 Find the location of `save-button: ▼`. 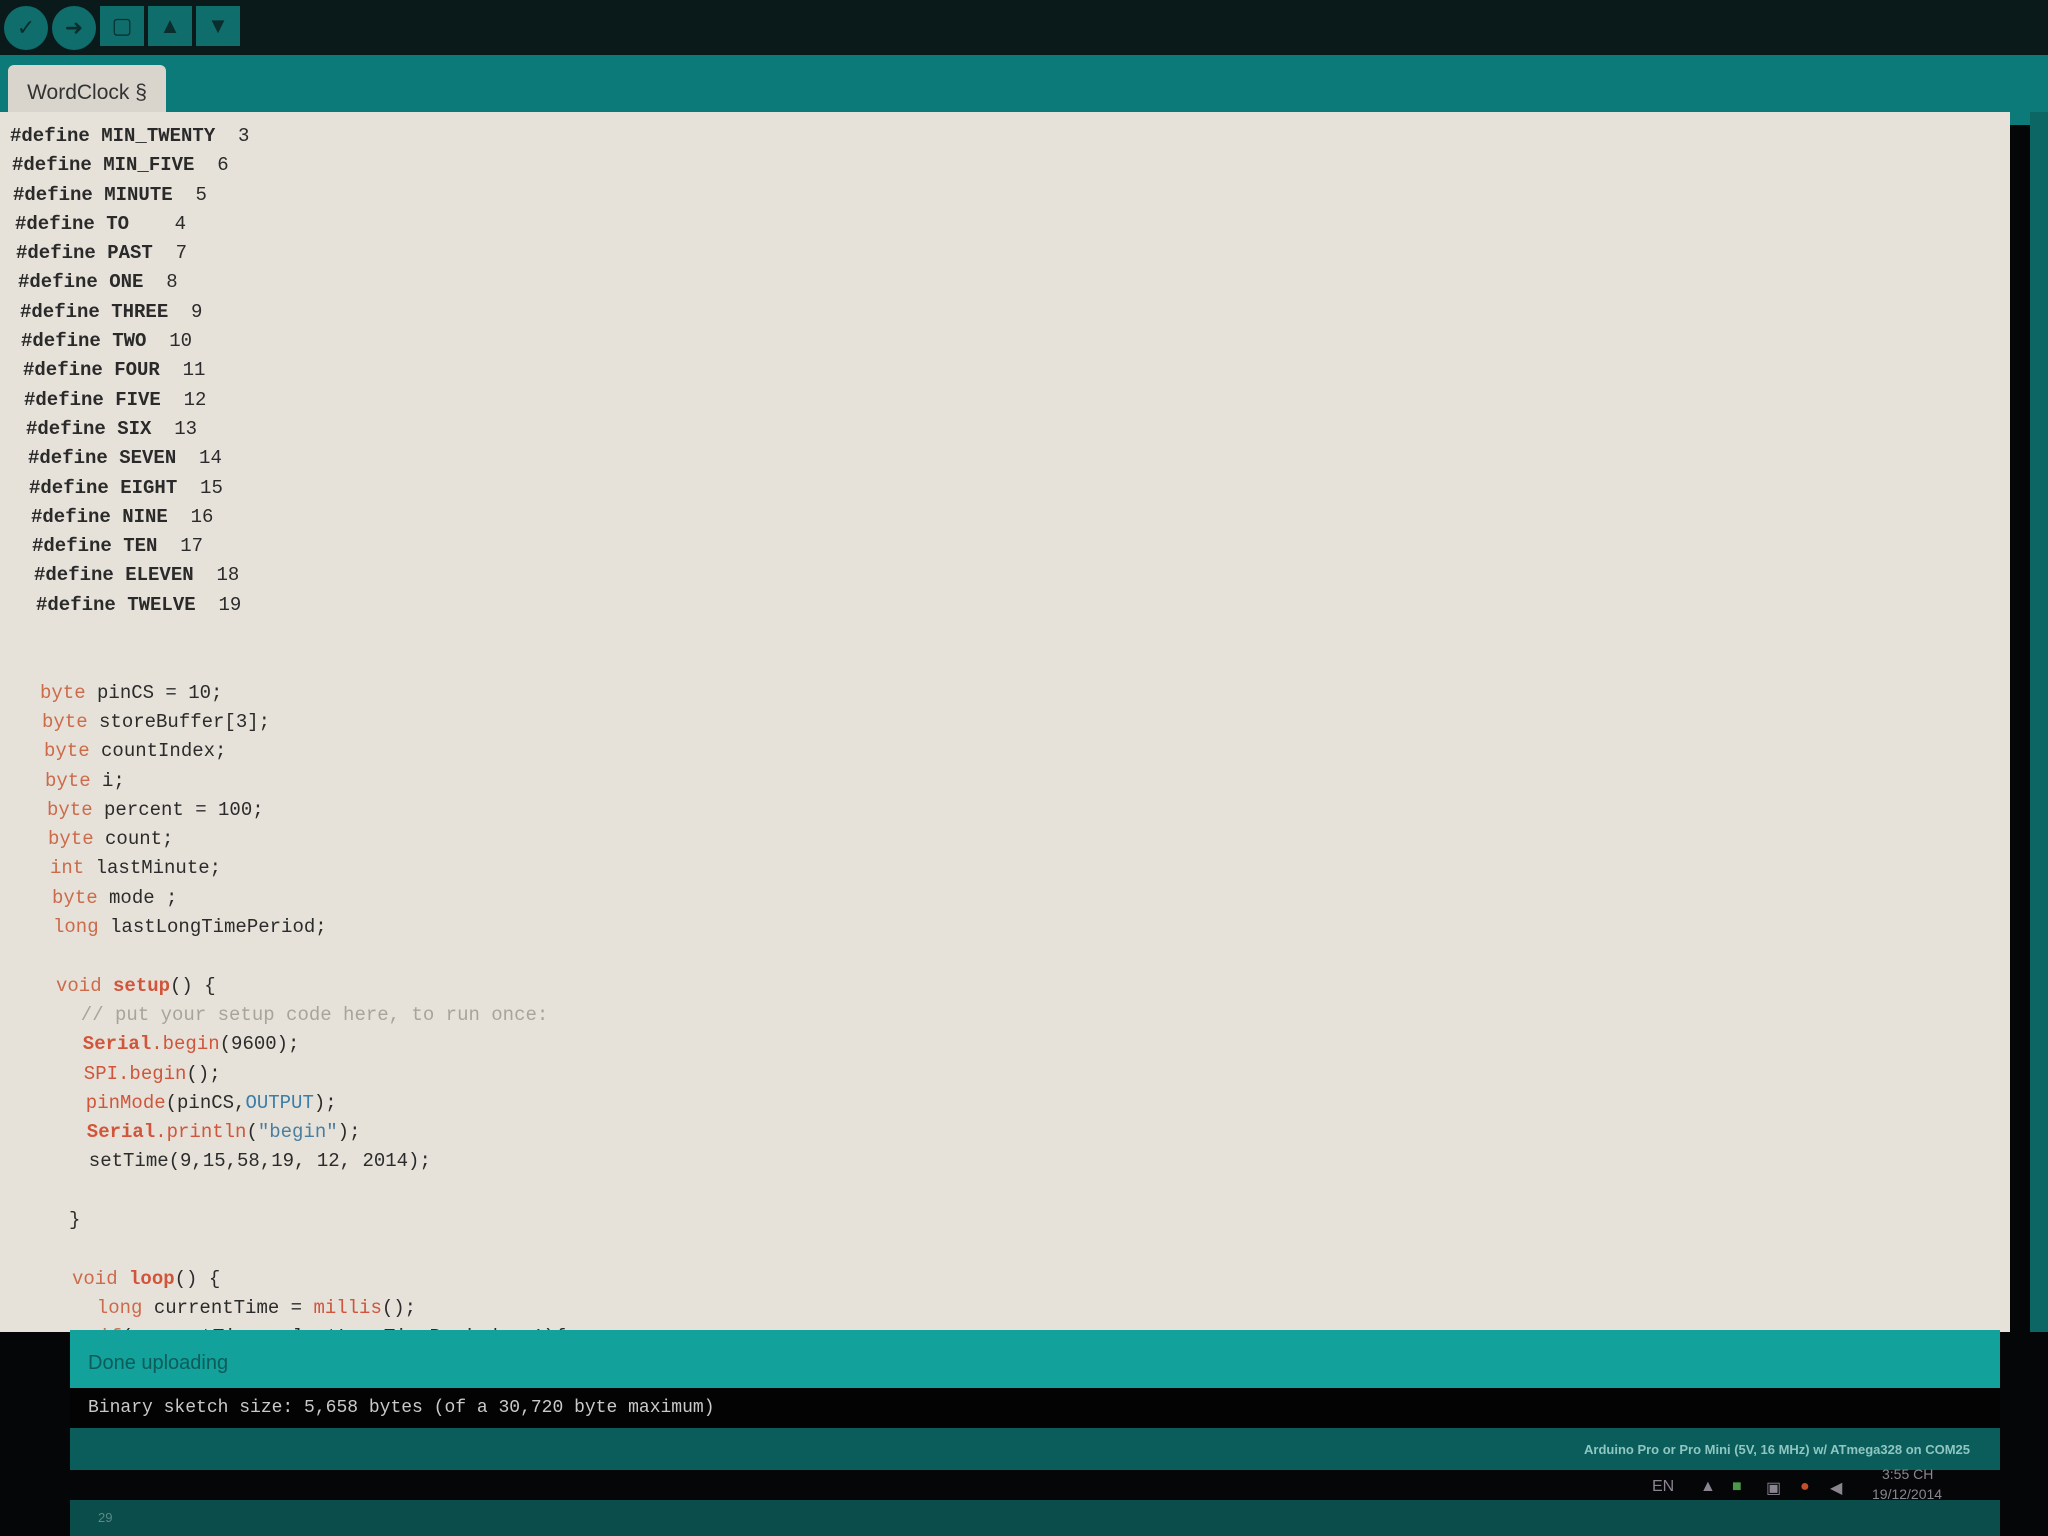

save-button: ▼ is located at coordinates (218, 26).